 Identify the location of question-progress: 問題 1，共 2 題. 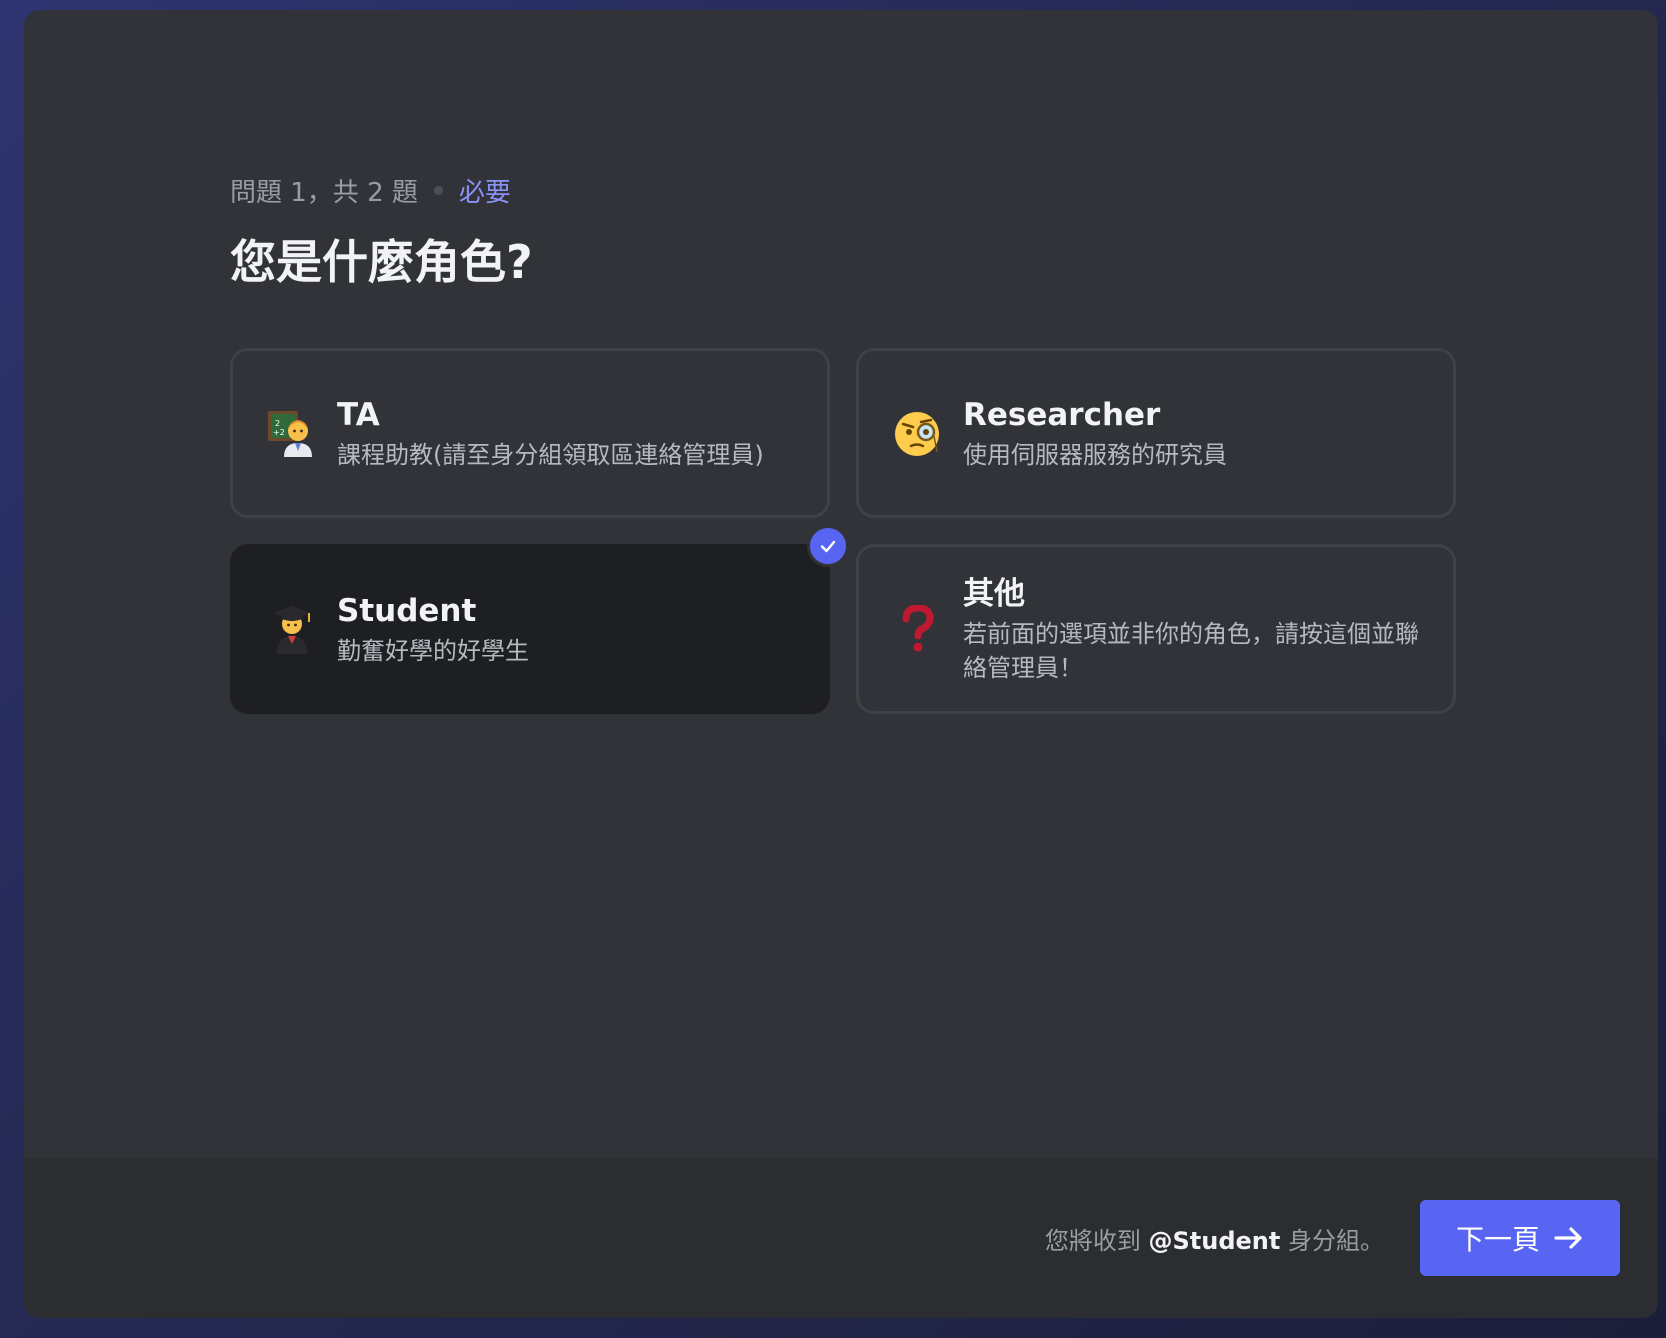
(324, 192).